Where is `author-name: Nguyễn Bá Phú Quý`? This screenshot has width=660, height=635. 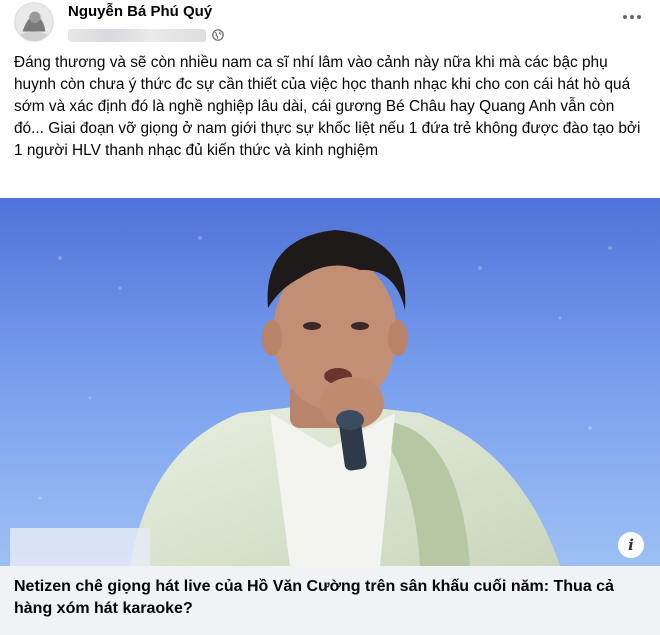
author-name: Nguyễn Bá Phú Quý is located at coordinates (140, 11).